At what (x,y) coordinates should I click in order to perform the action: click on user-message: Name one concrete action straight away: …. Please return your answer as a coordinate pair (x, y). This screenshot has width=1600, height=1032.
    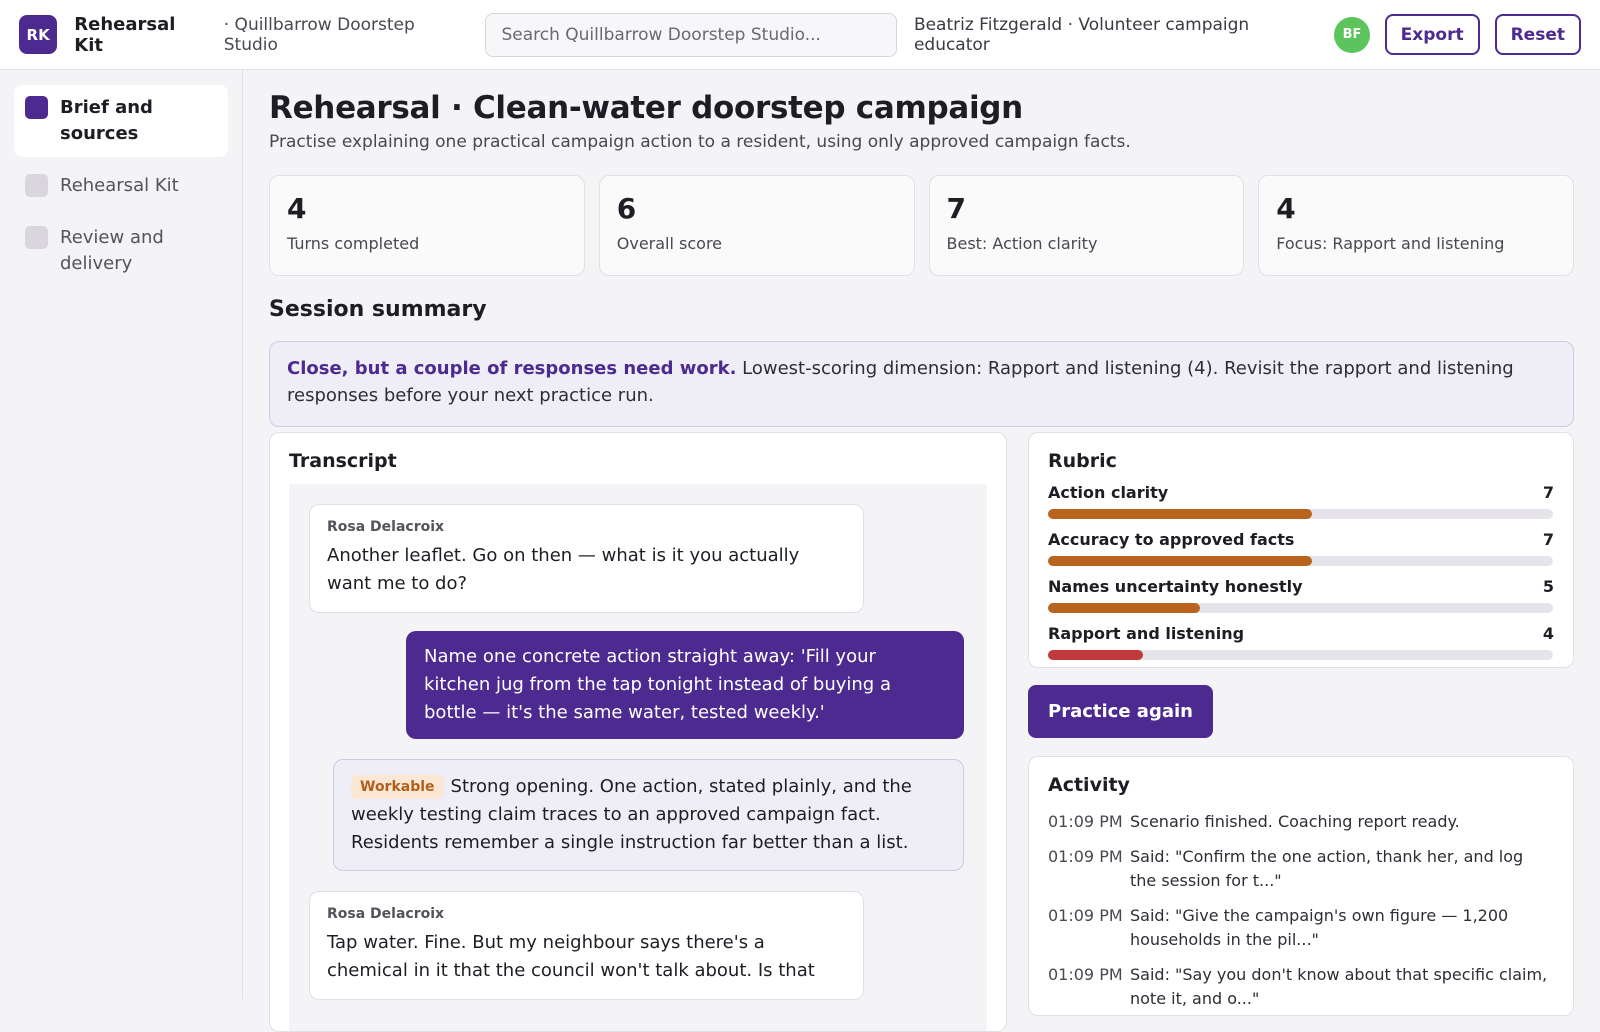
    Looking at the image, I should click on (685, 685).